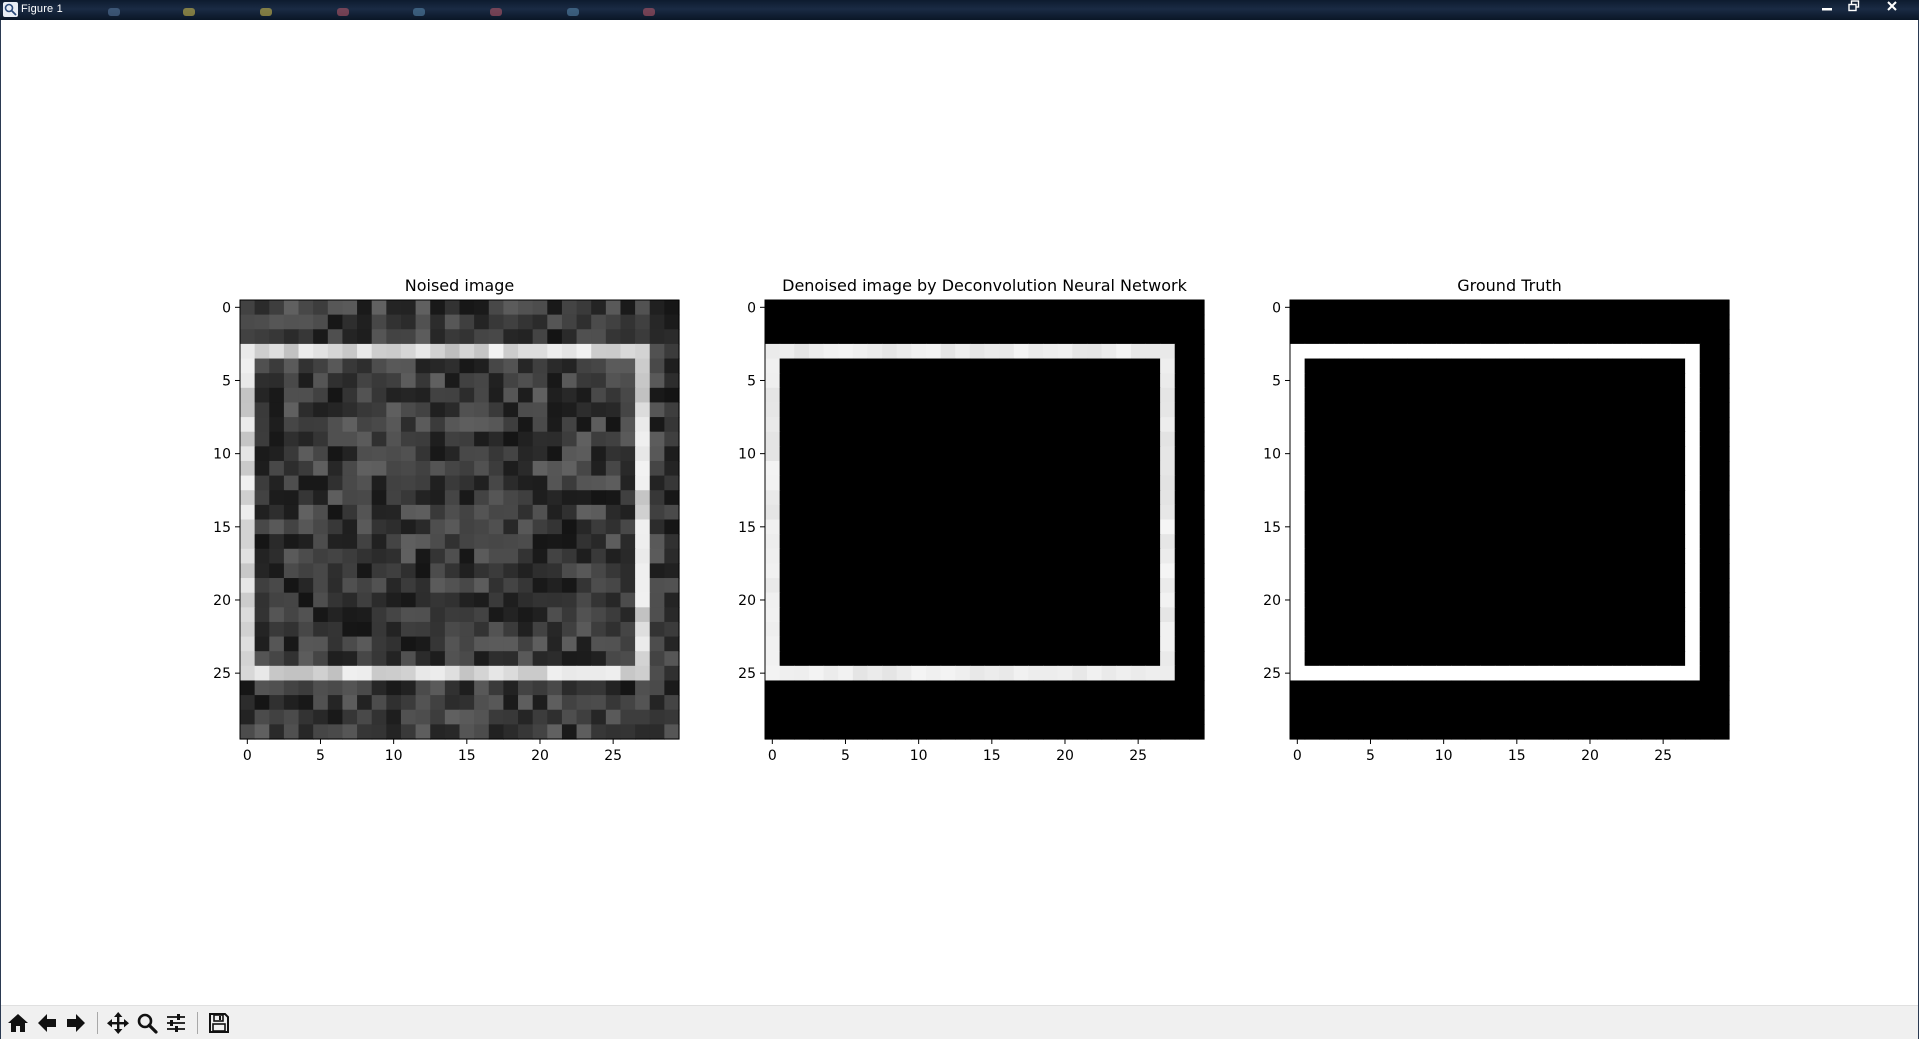 This screenshot has width=1919, height=1039. I want to click on back-button, so click(47, 1023).